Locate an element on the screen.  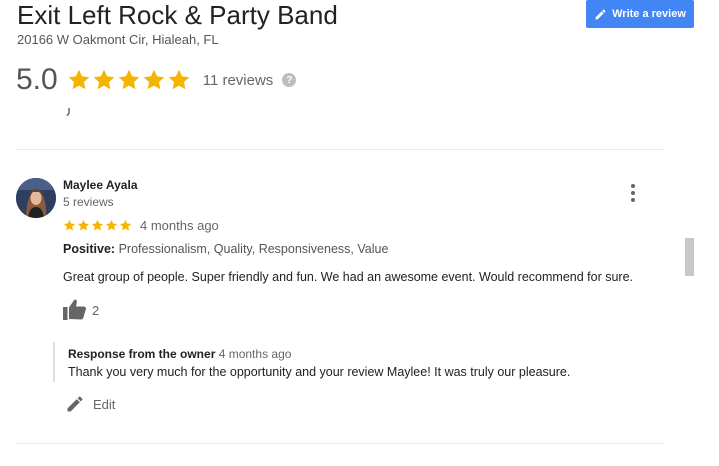
rating-summary: 5.0 11 reviews ? is located at coordinates (156, 80).